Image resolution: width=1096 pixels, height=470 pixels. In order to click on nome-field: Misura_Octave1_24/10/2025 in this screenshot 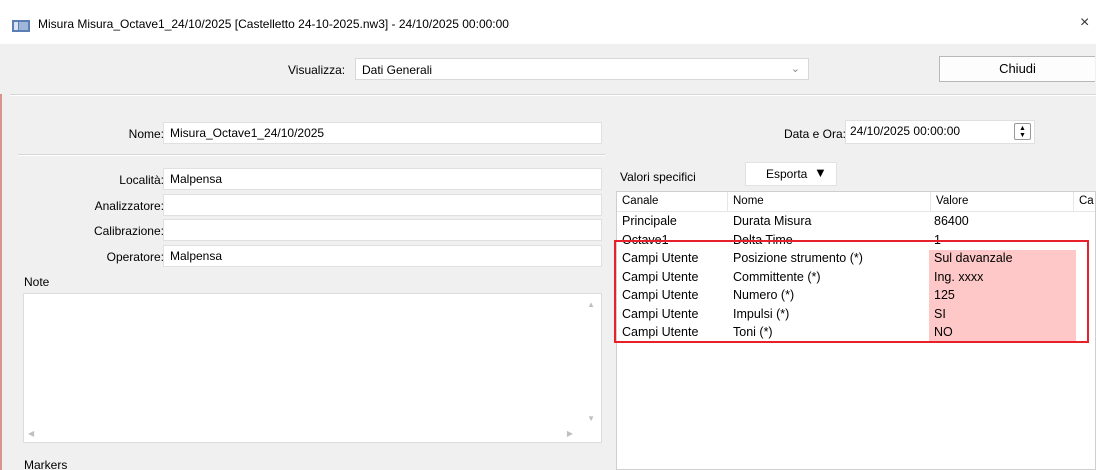, I will do `click(382, 133)`.